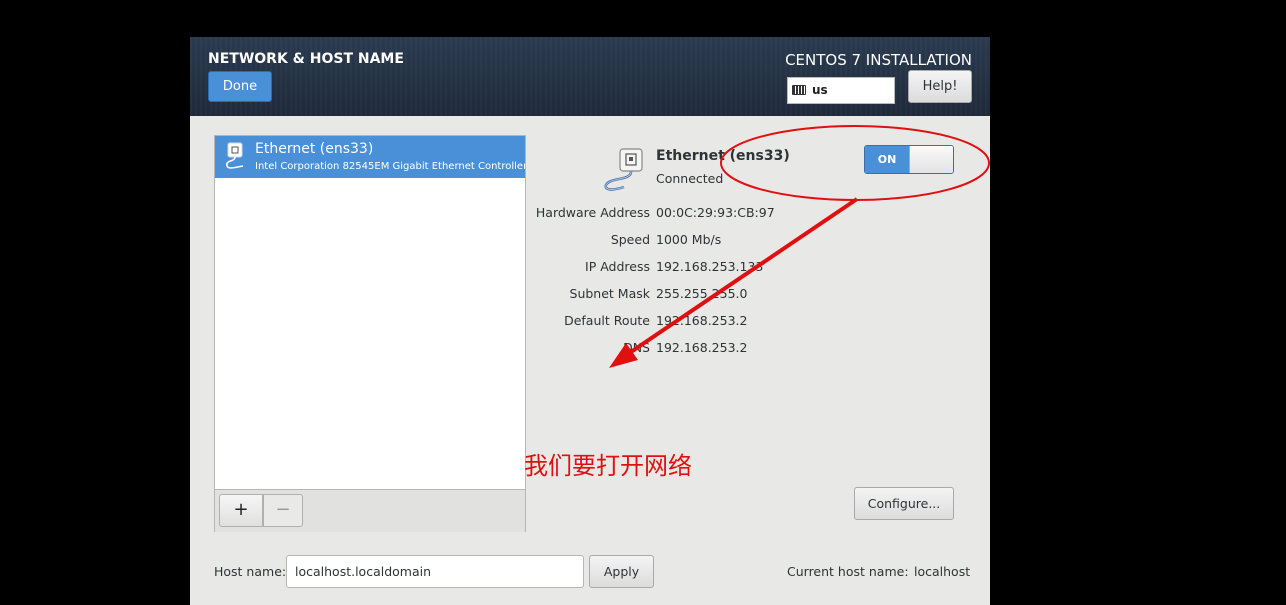 The image size is (1286, 605). What do you see at coordinates (702, 320) in the screenshot?
I see `default-route-value: 192.168.253.2` at bounding box center [702, 320].